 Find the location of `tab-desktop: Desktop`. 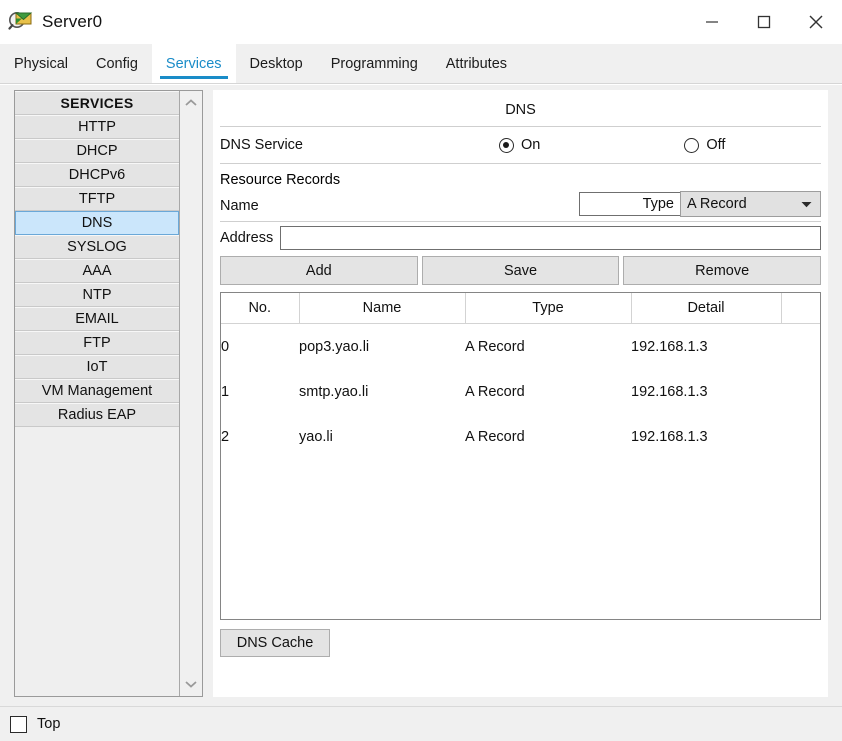

tab-desktop: Desktop is located at coordinates (276, 63).